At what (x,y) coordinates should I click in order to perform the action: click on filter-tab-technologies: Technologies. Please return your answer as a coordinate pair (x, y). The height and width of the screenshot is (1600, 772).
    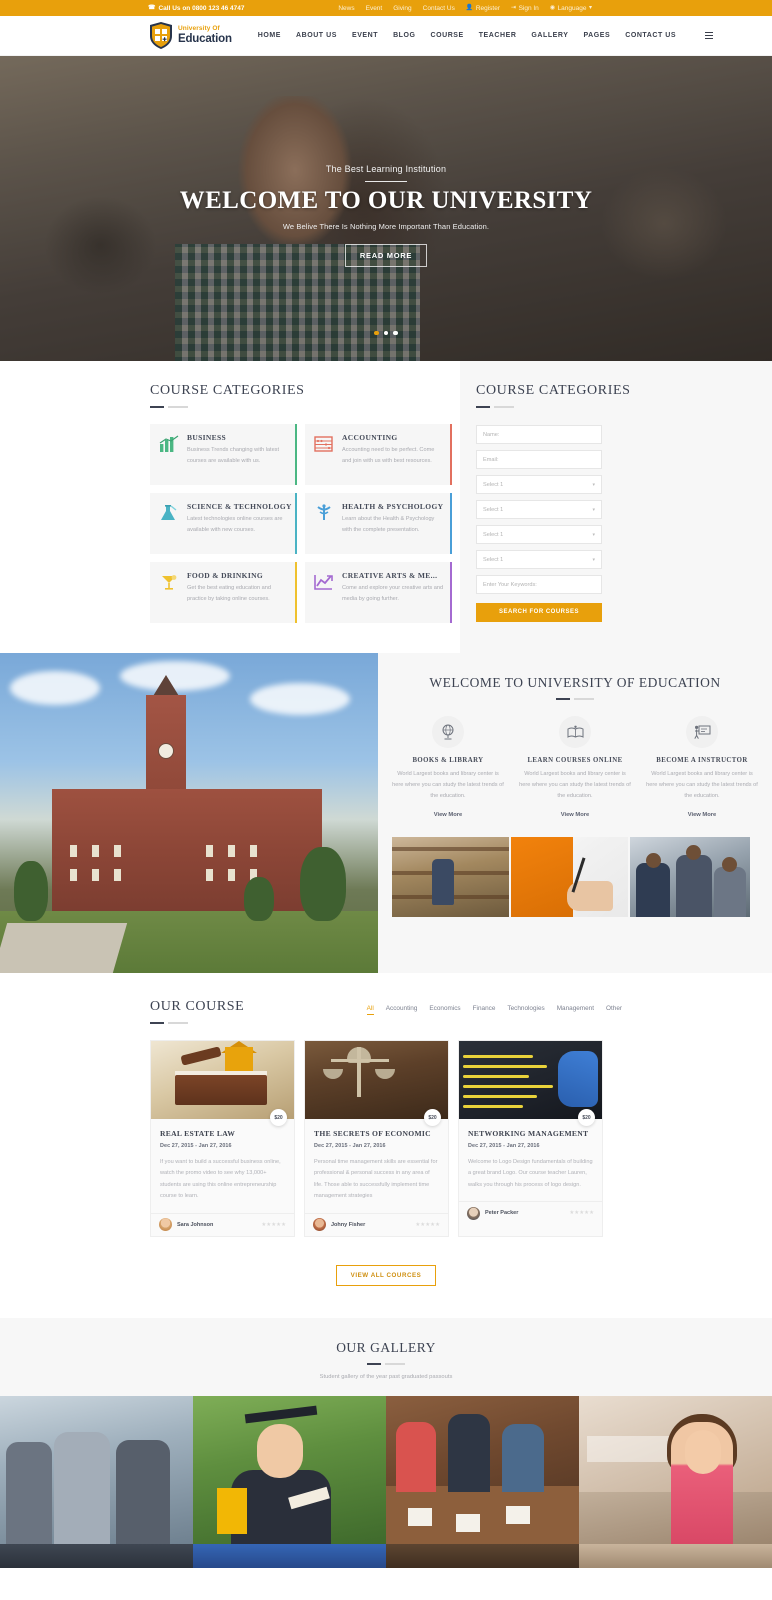
    Looking at the image, I should click on (525, 1010).